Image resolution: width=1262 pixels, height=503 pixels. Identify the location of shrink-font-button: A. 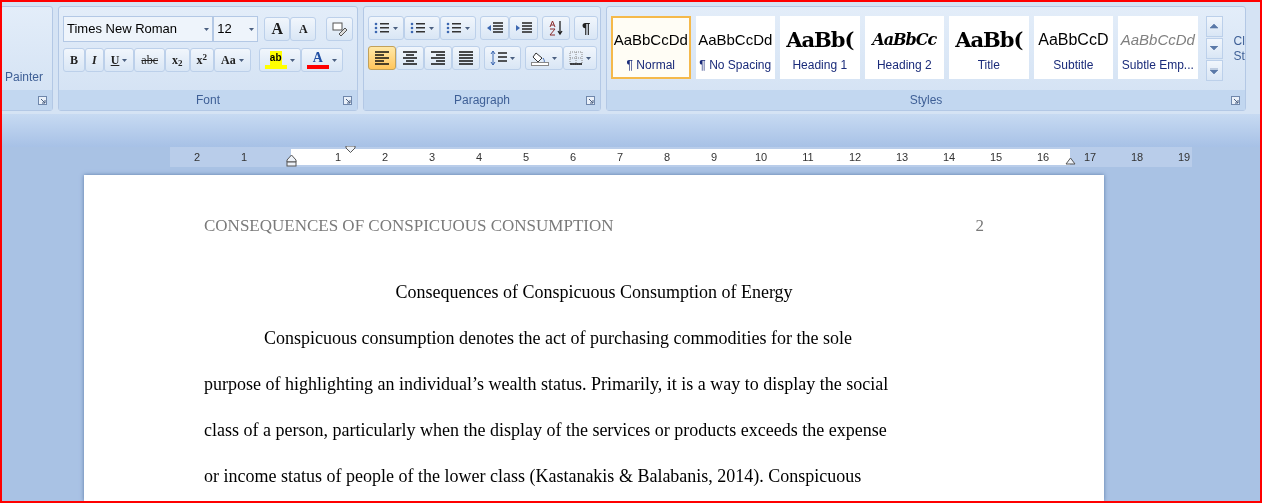
(303, 29).